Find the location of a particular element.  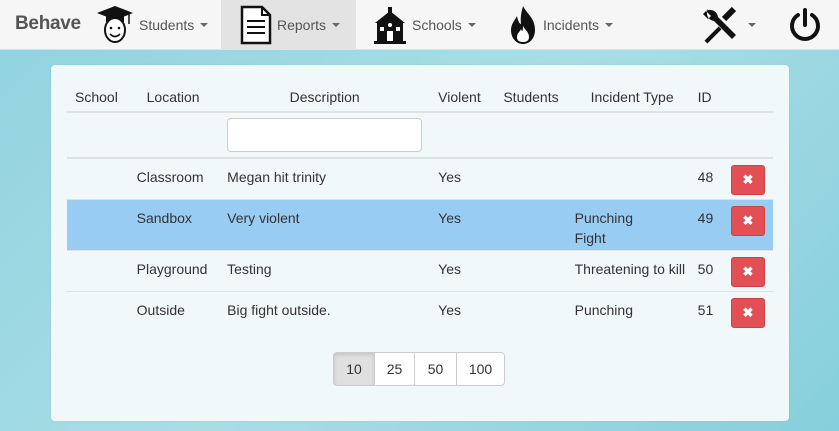

cell-id: 48 is located at coordinates (712, 179).